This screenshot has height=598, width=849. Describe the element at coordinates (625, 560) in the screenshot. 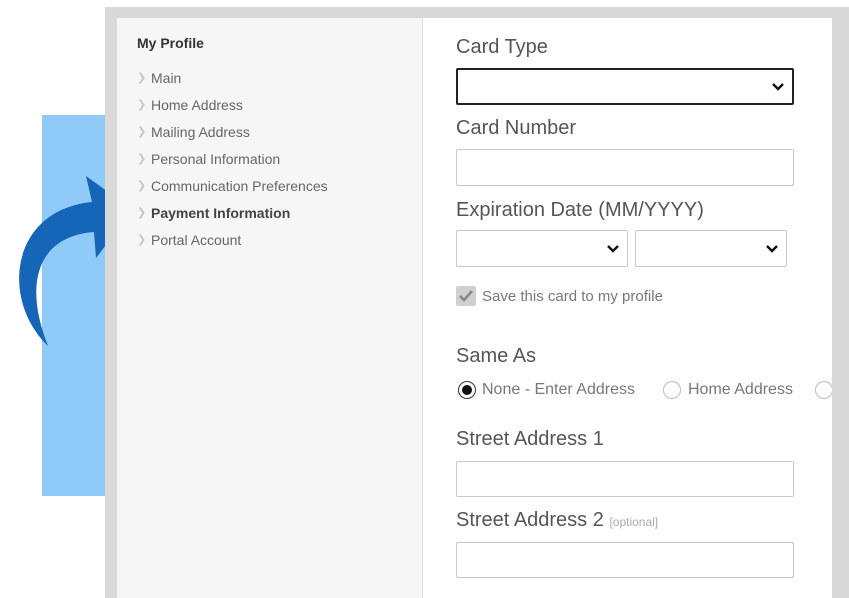

I see `street-address-2-input` at that location.